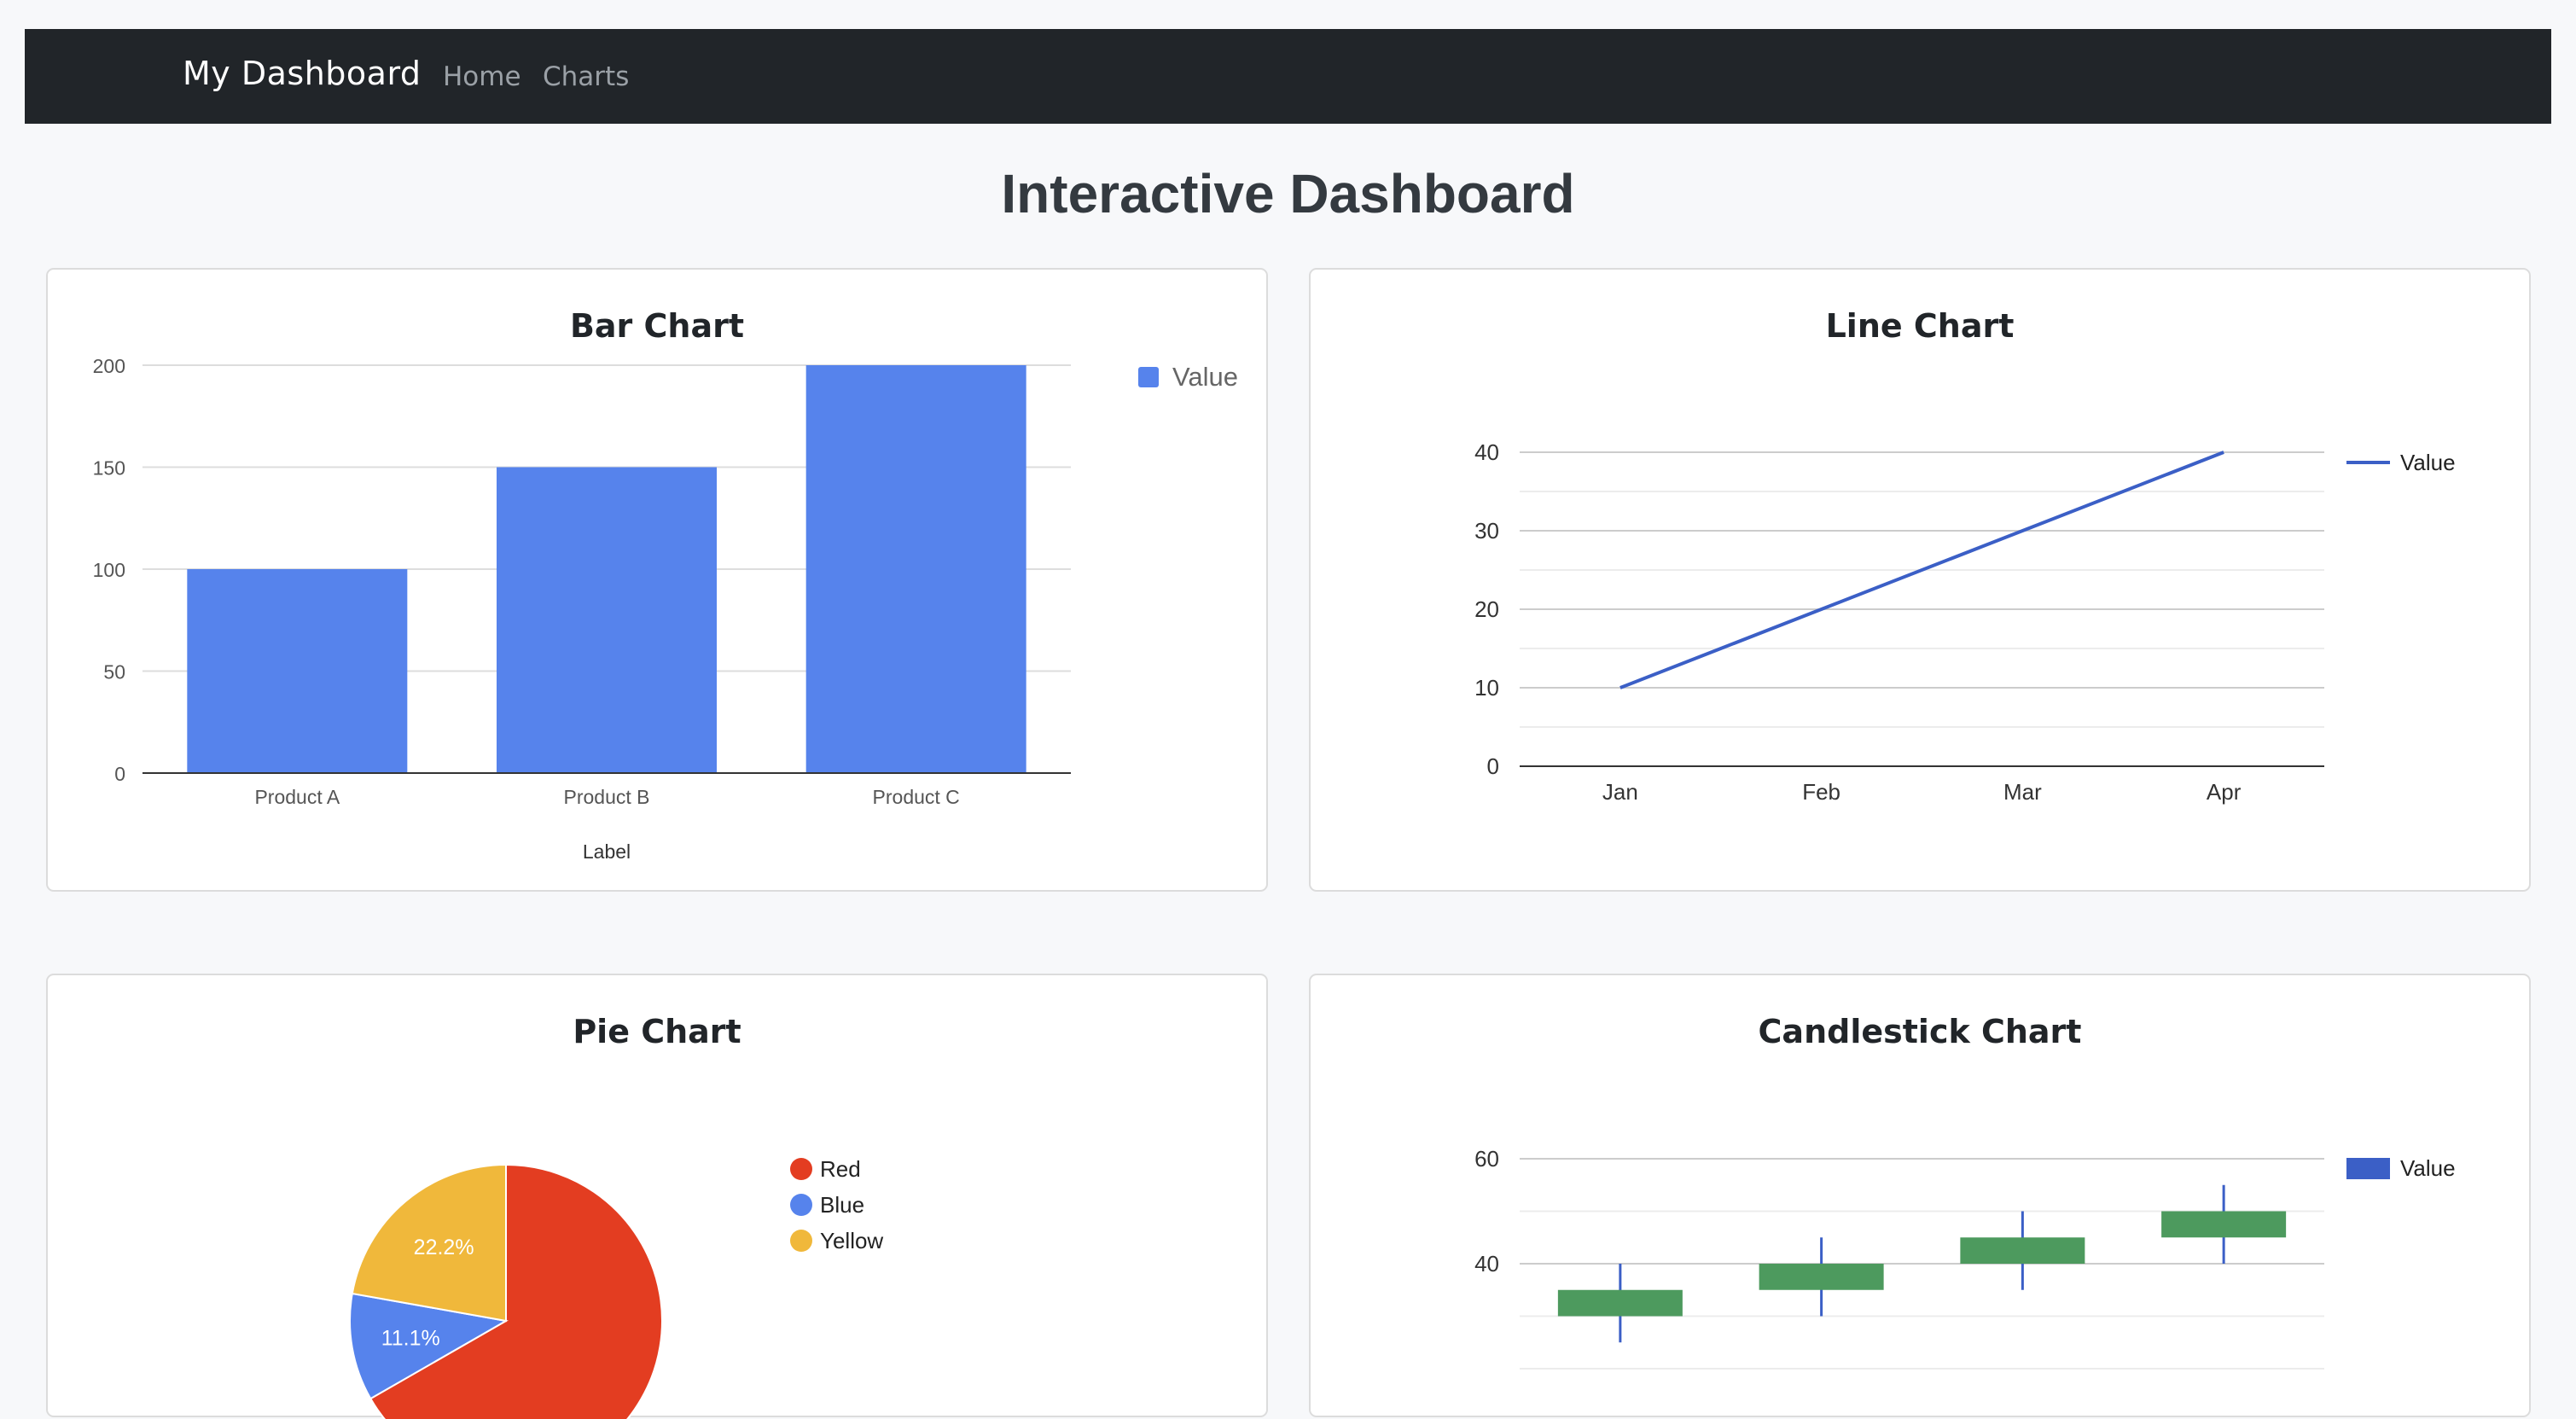  Describe the element at coordinates (1965, 622) in the screenshot. I see `line-chart: 0 10 20 30 40 Jan Feb Mar Apr Value` at that location.